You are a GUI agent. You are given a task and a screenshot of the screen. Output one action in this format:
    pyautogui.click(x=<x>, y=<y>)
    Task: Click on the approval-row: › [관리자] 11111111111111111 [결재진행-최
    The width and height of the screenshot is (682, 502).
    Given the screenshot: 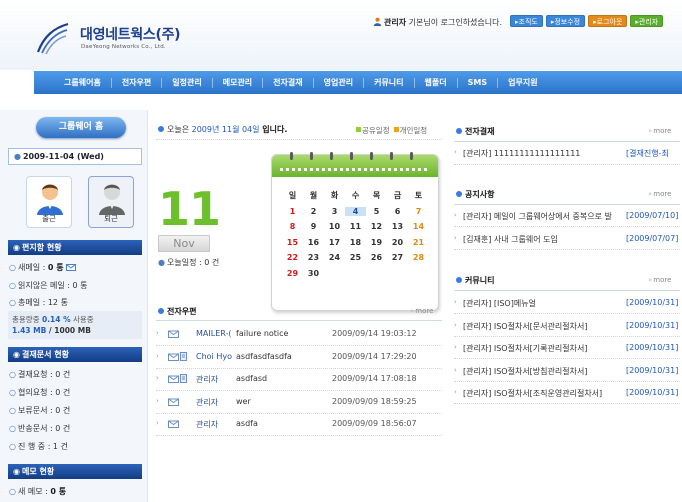 What is the action you would take?
    pyautogui.click(x=567, y=154)
    